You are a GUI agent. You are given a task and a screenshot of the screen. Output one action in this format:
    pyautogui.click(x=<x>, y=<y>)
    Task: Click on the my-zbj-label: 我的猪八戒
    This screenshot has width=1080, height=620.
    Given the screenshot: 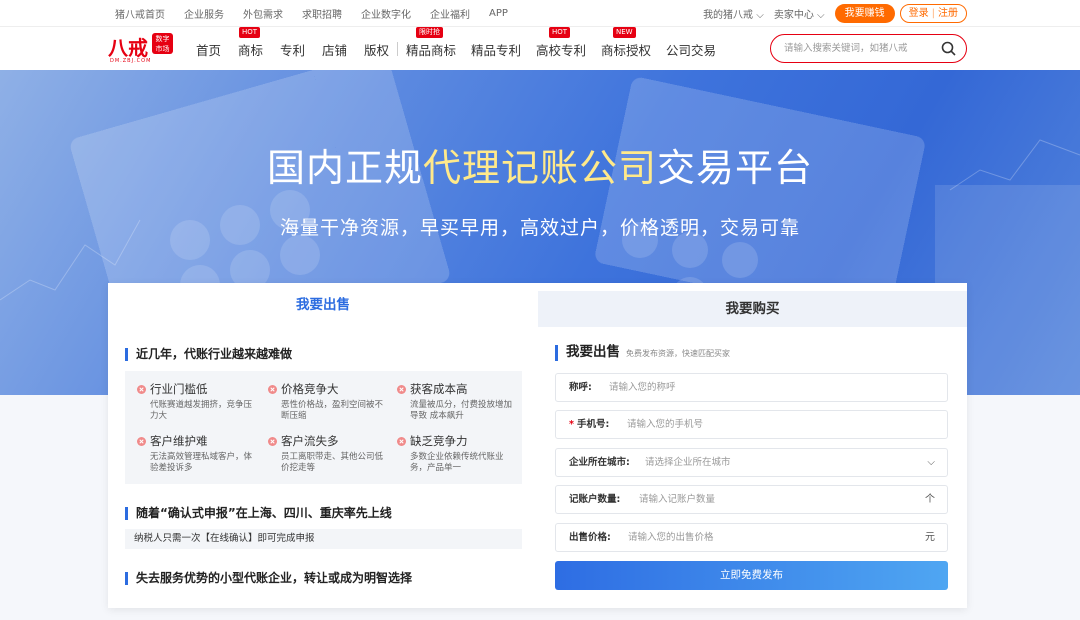 What is the action you would take?
    pyautogui.click(x=728, y=15)
    